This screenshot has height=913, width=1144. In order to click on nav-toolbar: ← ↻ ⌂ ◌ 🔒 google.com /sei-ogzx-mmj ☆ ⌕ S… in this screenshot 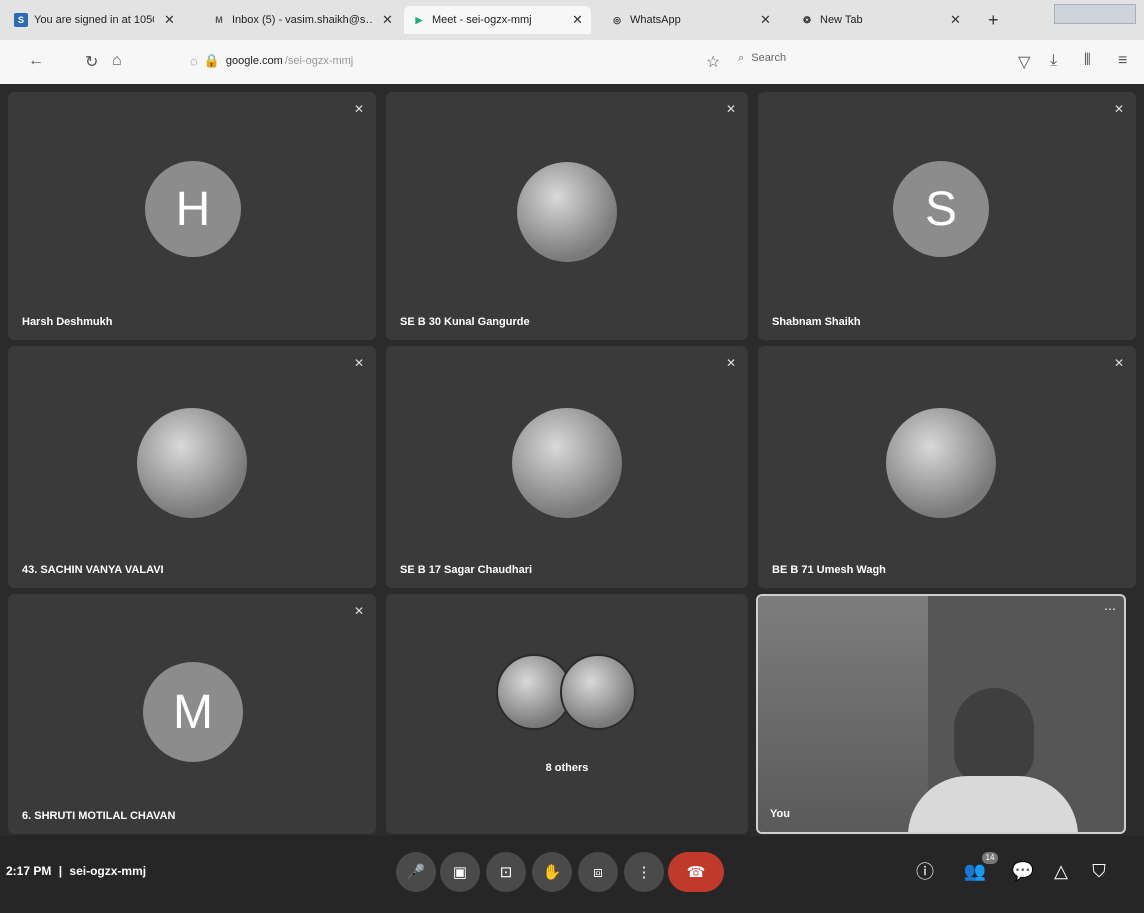, I will do `click(572, 62)`.